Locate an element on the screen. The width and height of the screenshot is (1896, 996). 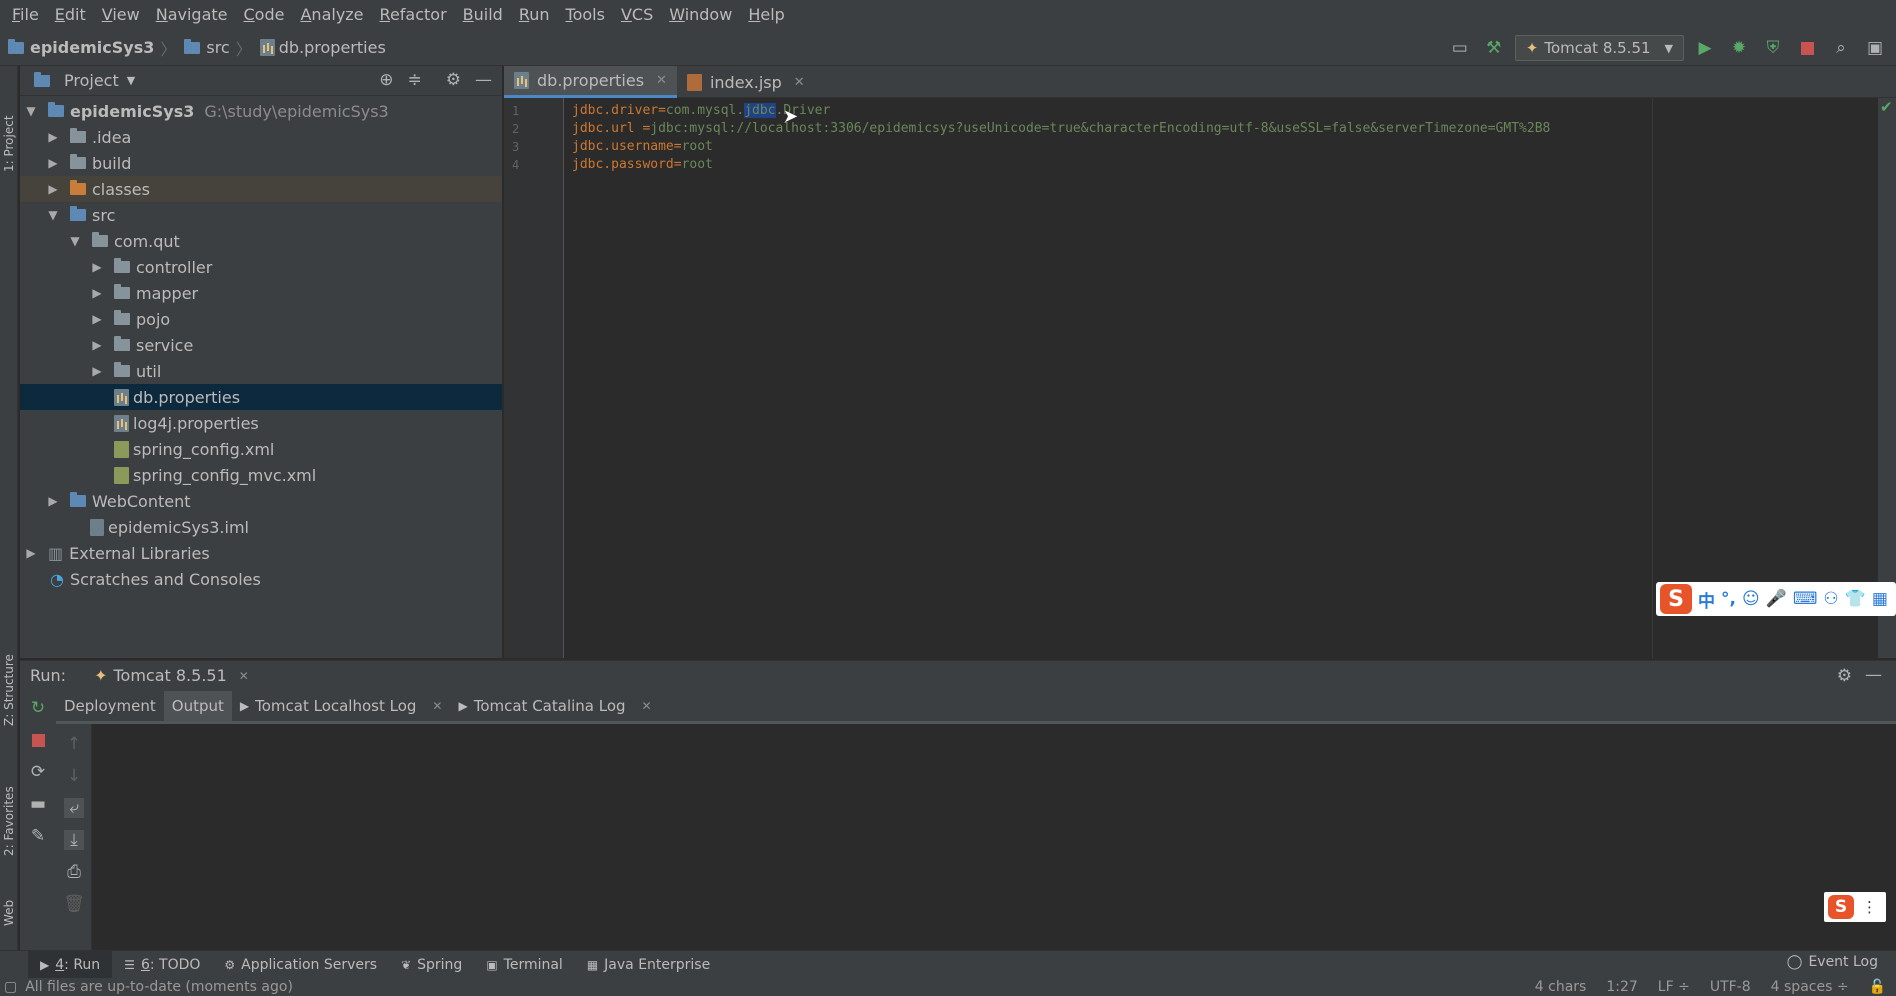
build-hammer-icon: ⚒ is located at coordinates (1494, 48).